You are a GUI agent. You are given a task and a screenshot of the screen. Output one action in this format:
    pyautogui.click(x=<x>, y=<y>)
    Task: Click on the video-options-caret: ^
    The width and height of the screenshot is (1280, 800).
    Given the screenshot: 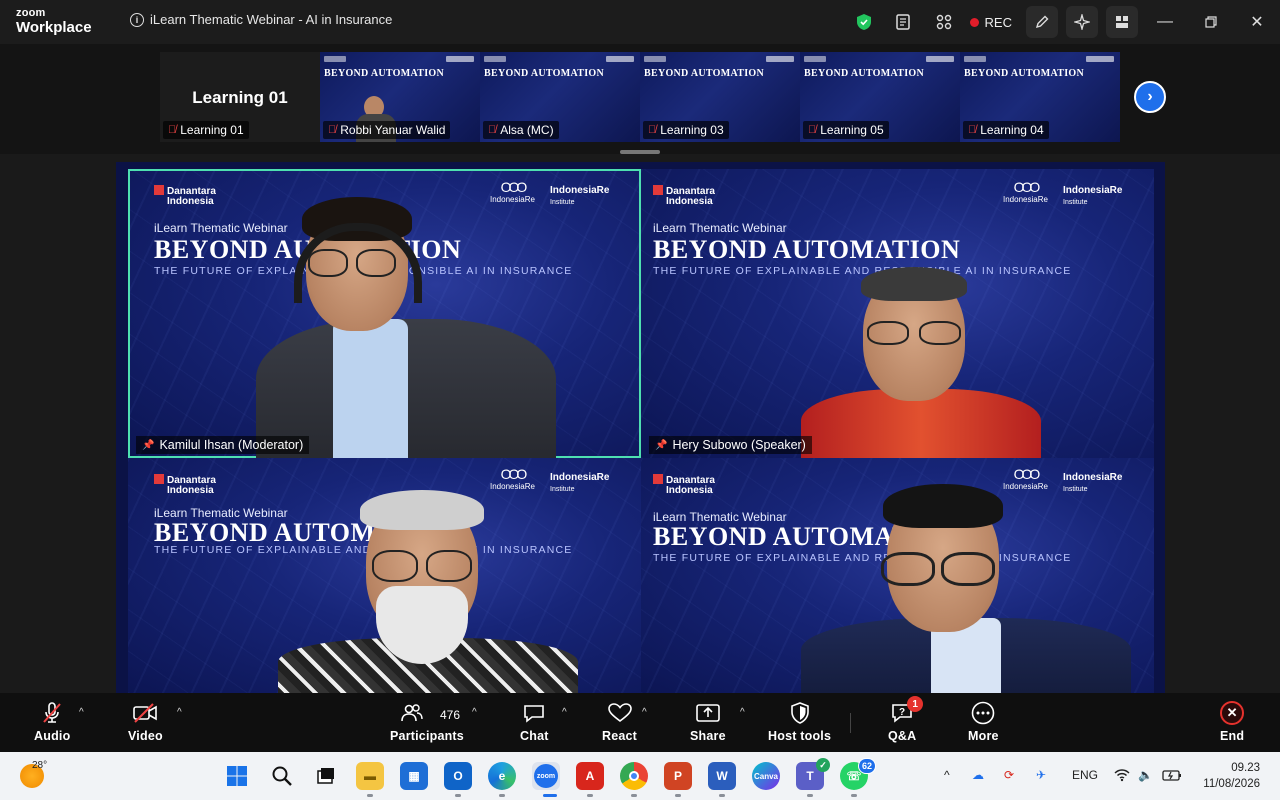 What is the action you would take?
    pyautogui.click(x=179, y=712)
    